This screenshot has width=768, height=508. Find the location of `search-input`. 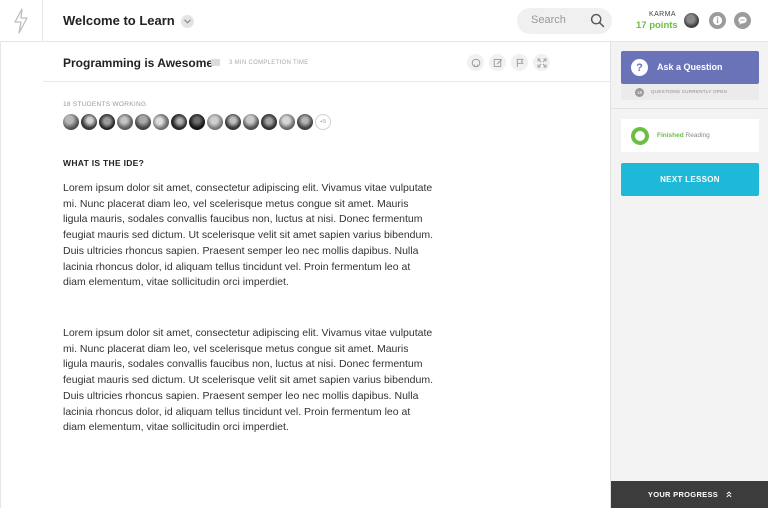

search-input is located at coordinates (559, 20).